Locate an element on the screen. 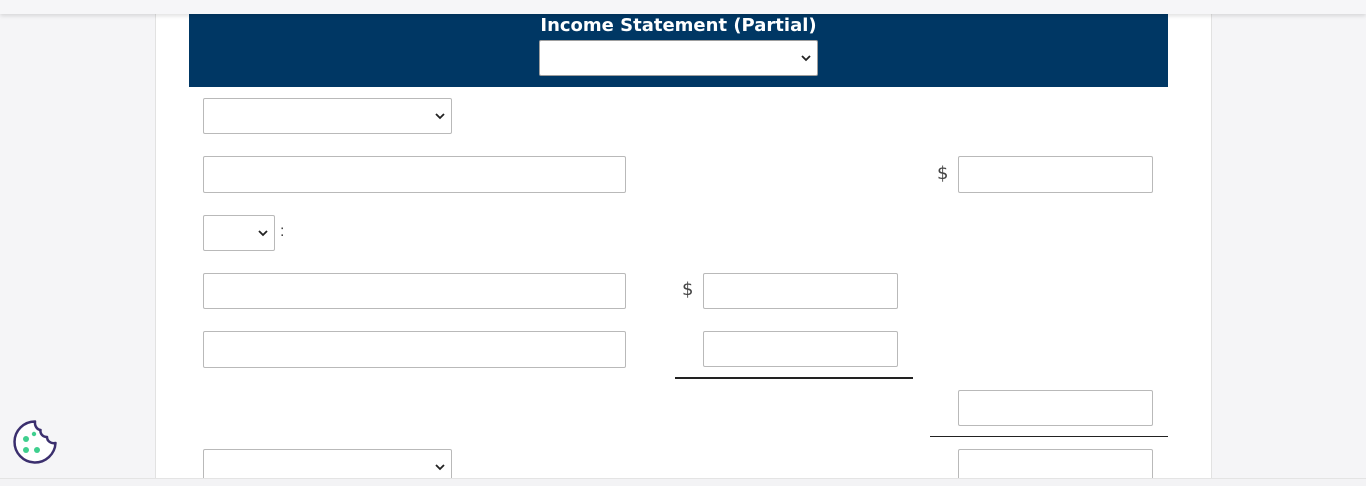 The image size is (1366, 486). statement-title: Income Statement (Partial) is located at coordinates (678, 25).